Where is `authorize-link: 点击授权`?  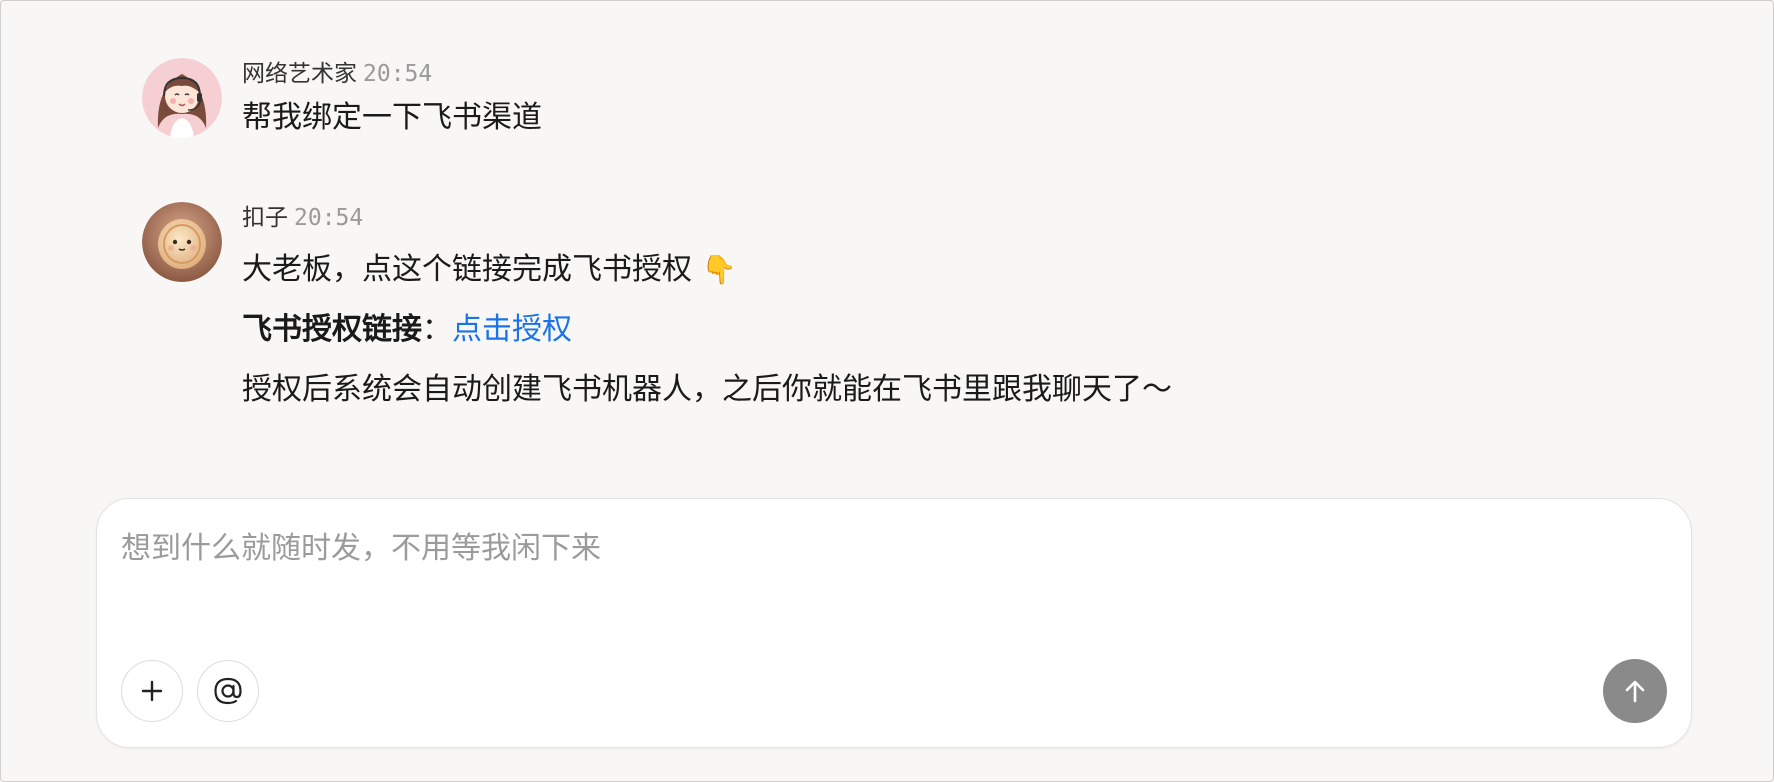 authorize-link: 点击授权 is located at coordinates (512, 329).